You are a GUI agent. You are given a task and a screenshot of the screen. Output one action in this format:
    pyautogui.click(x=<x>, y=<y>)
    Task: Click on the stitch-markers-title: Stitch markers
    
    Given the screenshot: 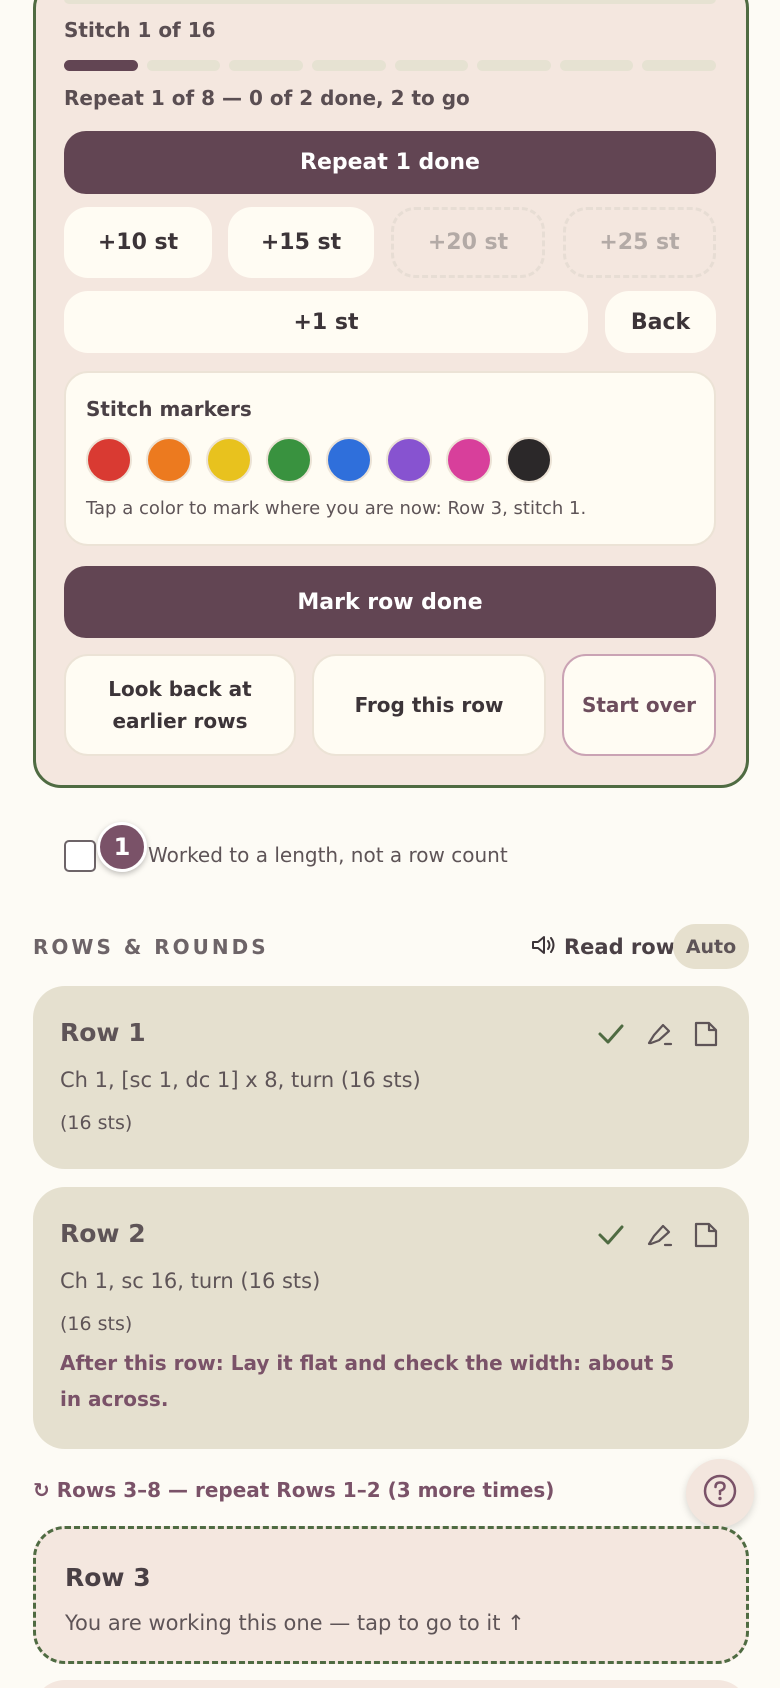 What is the action you would take?
    pyautogui.click(x=169, y=409)
    